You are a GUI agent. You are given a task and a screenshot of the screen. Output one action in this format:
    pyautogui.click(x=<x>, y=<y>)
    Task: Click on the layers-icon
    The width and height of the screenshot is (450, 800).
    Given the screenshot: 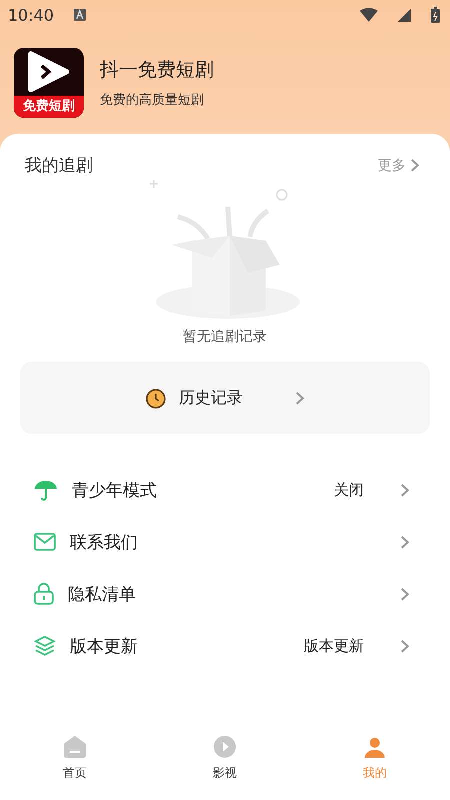 What is the action you would take?
    pyautogui.click(x=45, y=646)
    